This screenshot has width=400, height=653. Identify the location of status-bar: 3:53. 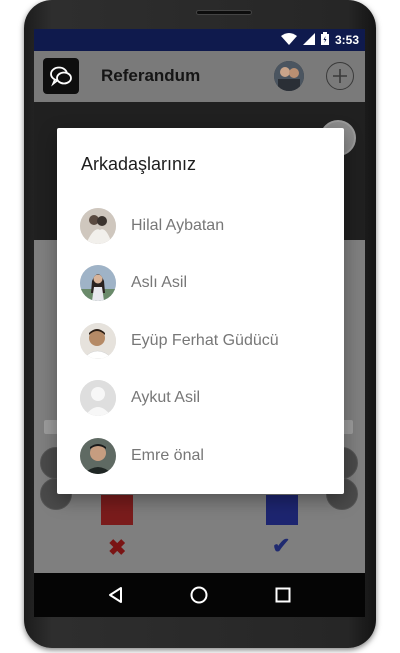
(199, 40).